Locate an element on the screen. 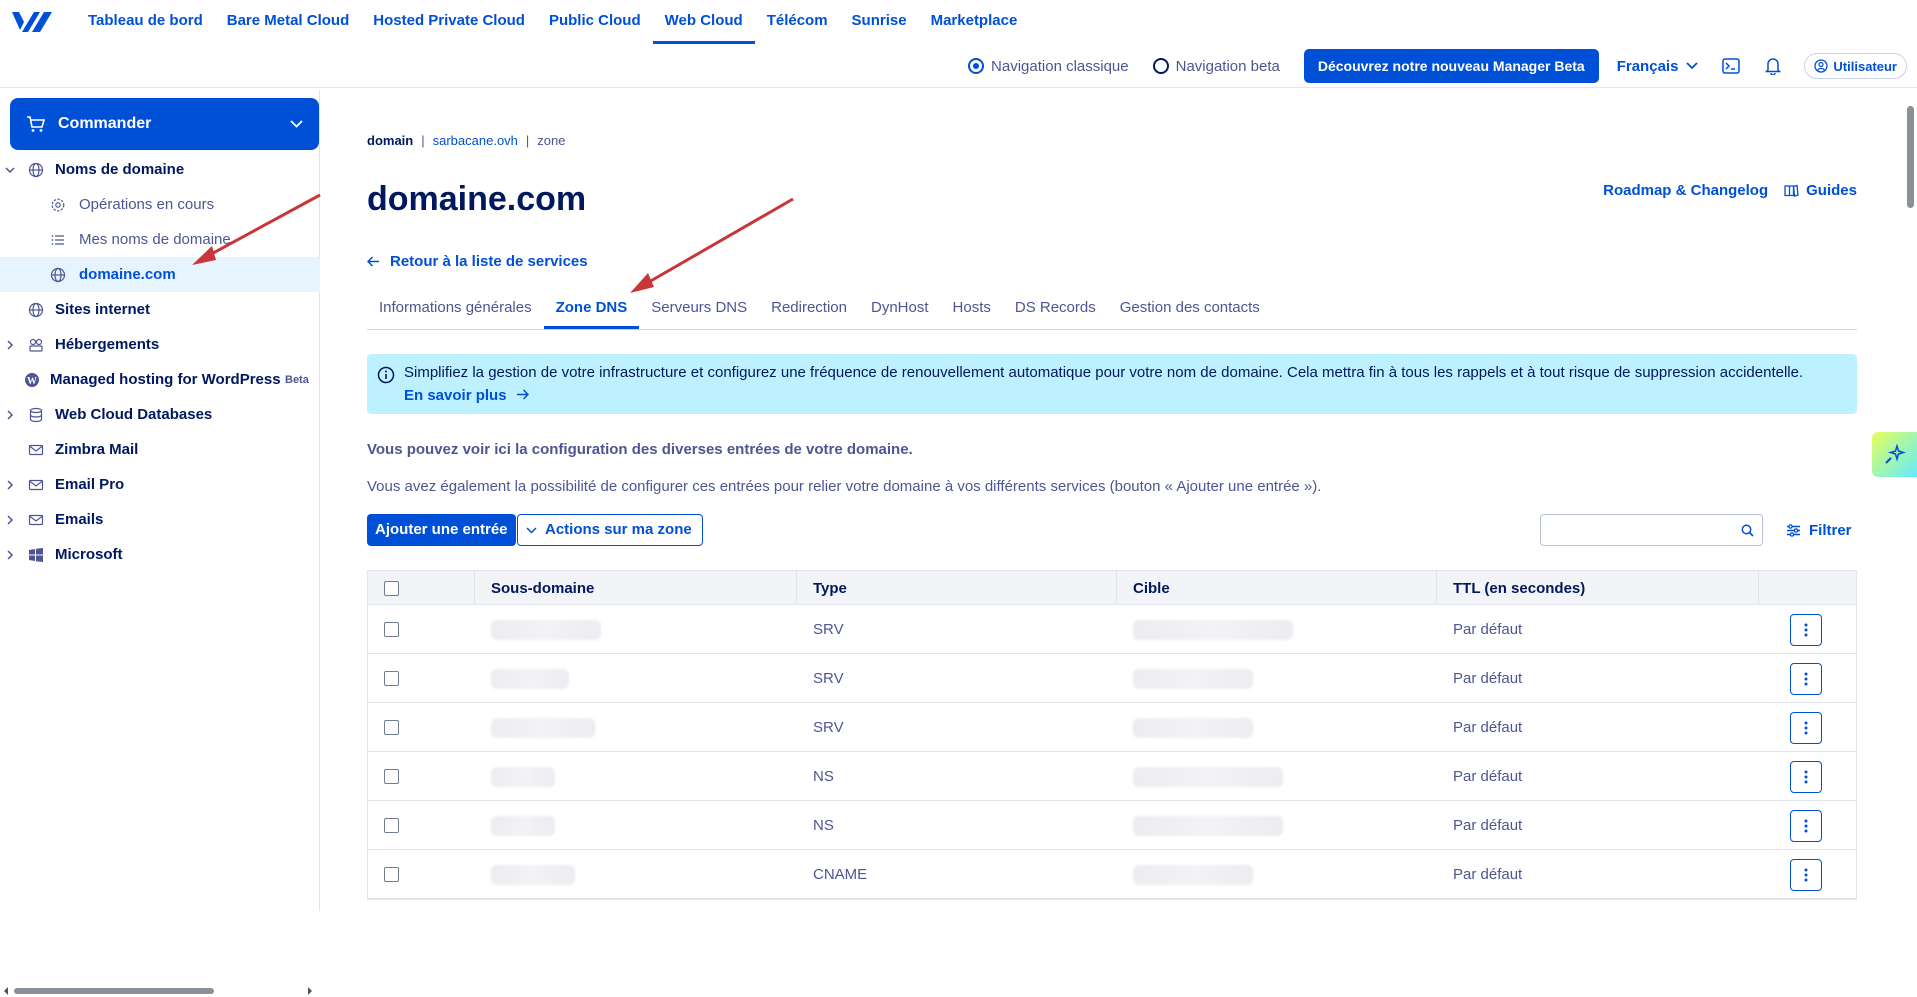  ovh-logo-icon is located at coordinates (32, 22).